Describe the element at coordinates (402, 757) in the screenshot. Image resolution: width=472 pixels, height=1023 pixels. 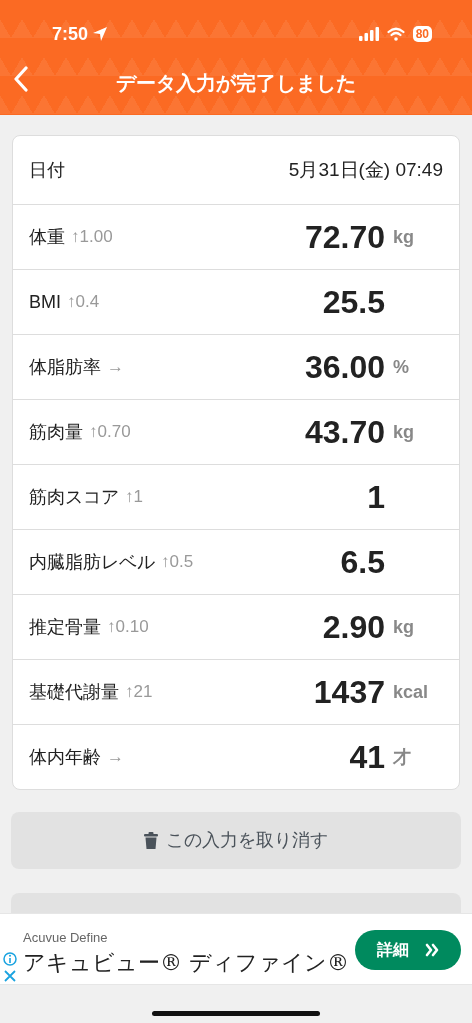
I see `unit-label: 才` at that location.